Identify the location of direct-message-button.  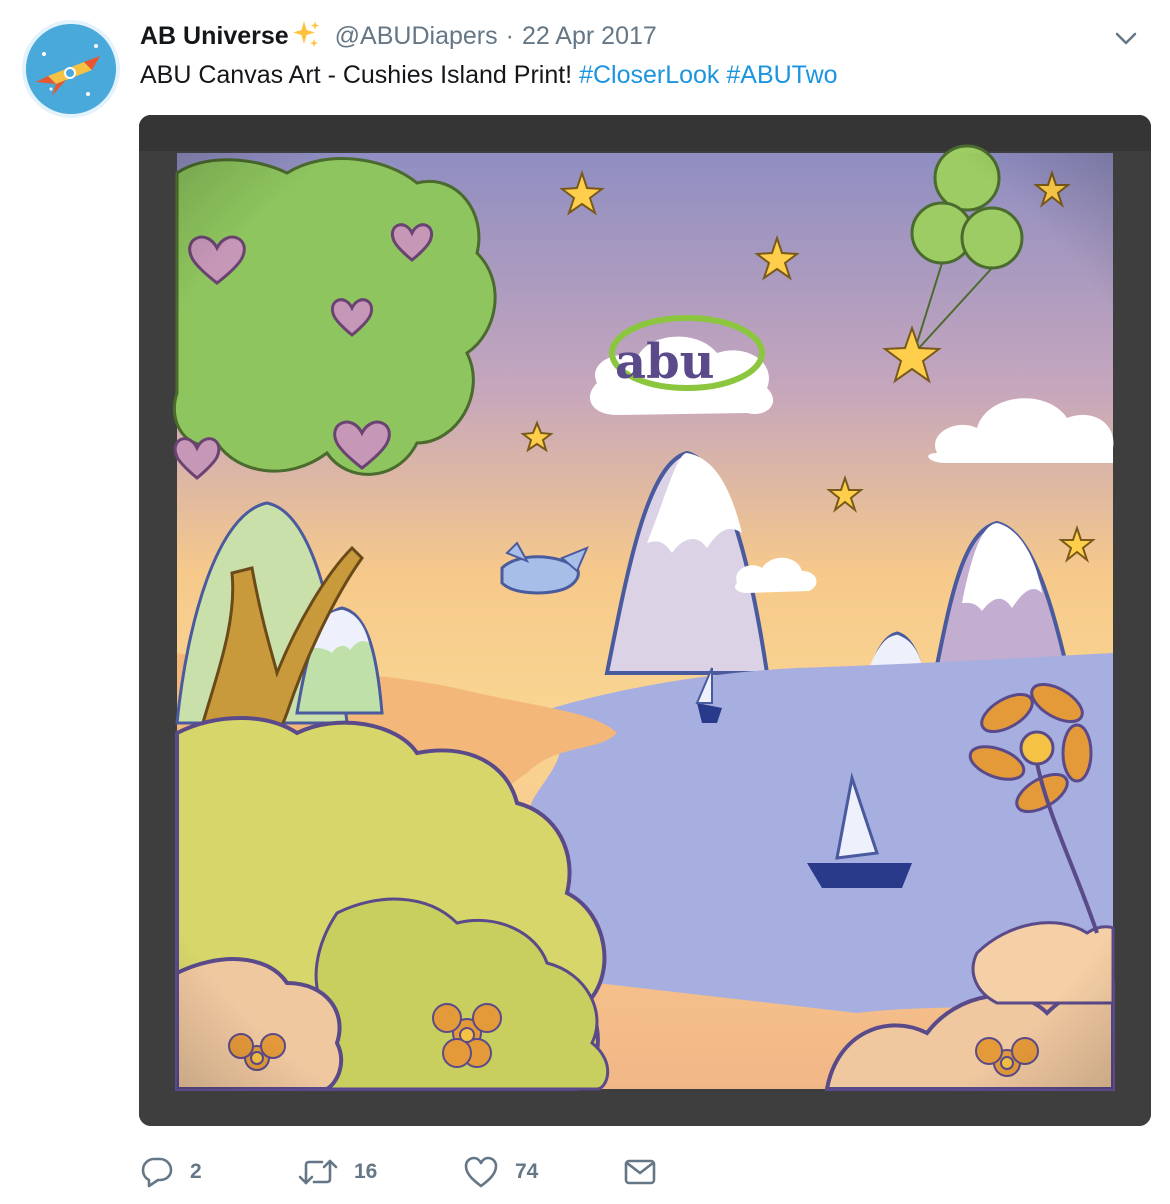
(640, 1172).